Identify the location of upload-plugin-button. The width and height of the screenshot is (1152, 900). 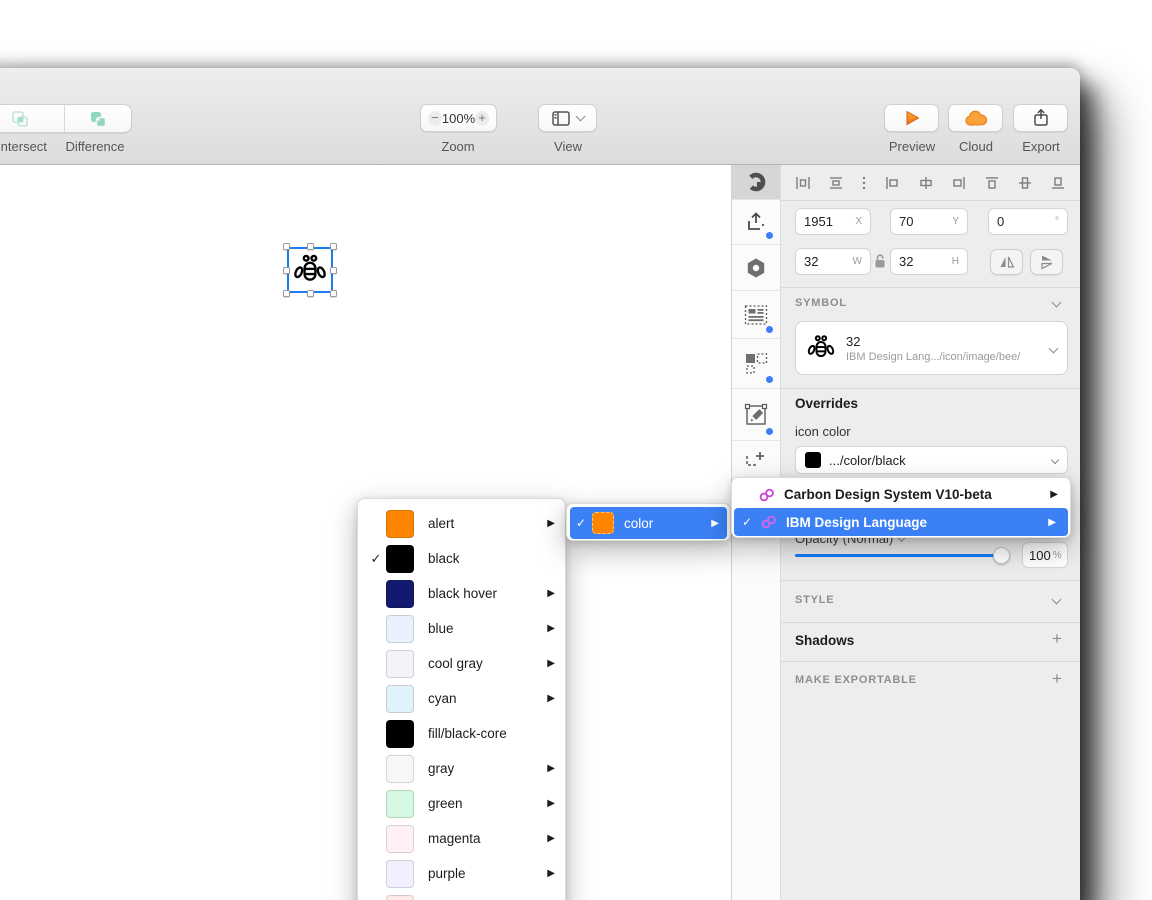
(756, 222).